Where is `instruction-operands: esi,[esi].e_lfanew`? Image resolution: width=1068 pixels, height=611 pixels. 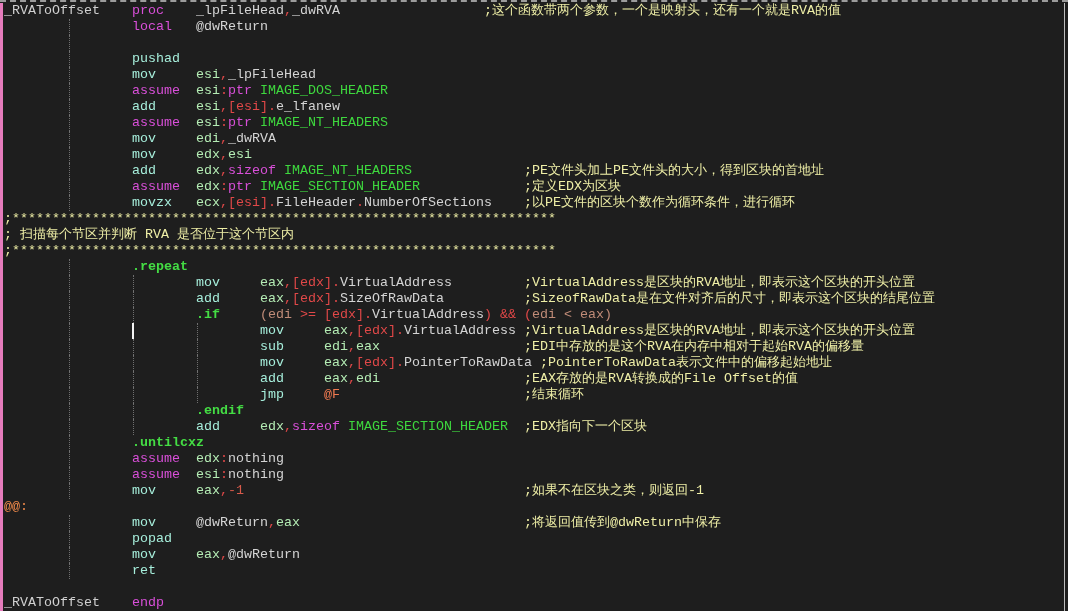
instruction-operands: esi,[esi].e_lfanew is located at coordinates (268, 107).